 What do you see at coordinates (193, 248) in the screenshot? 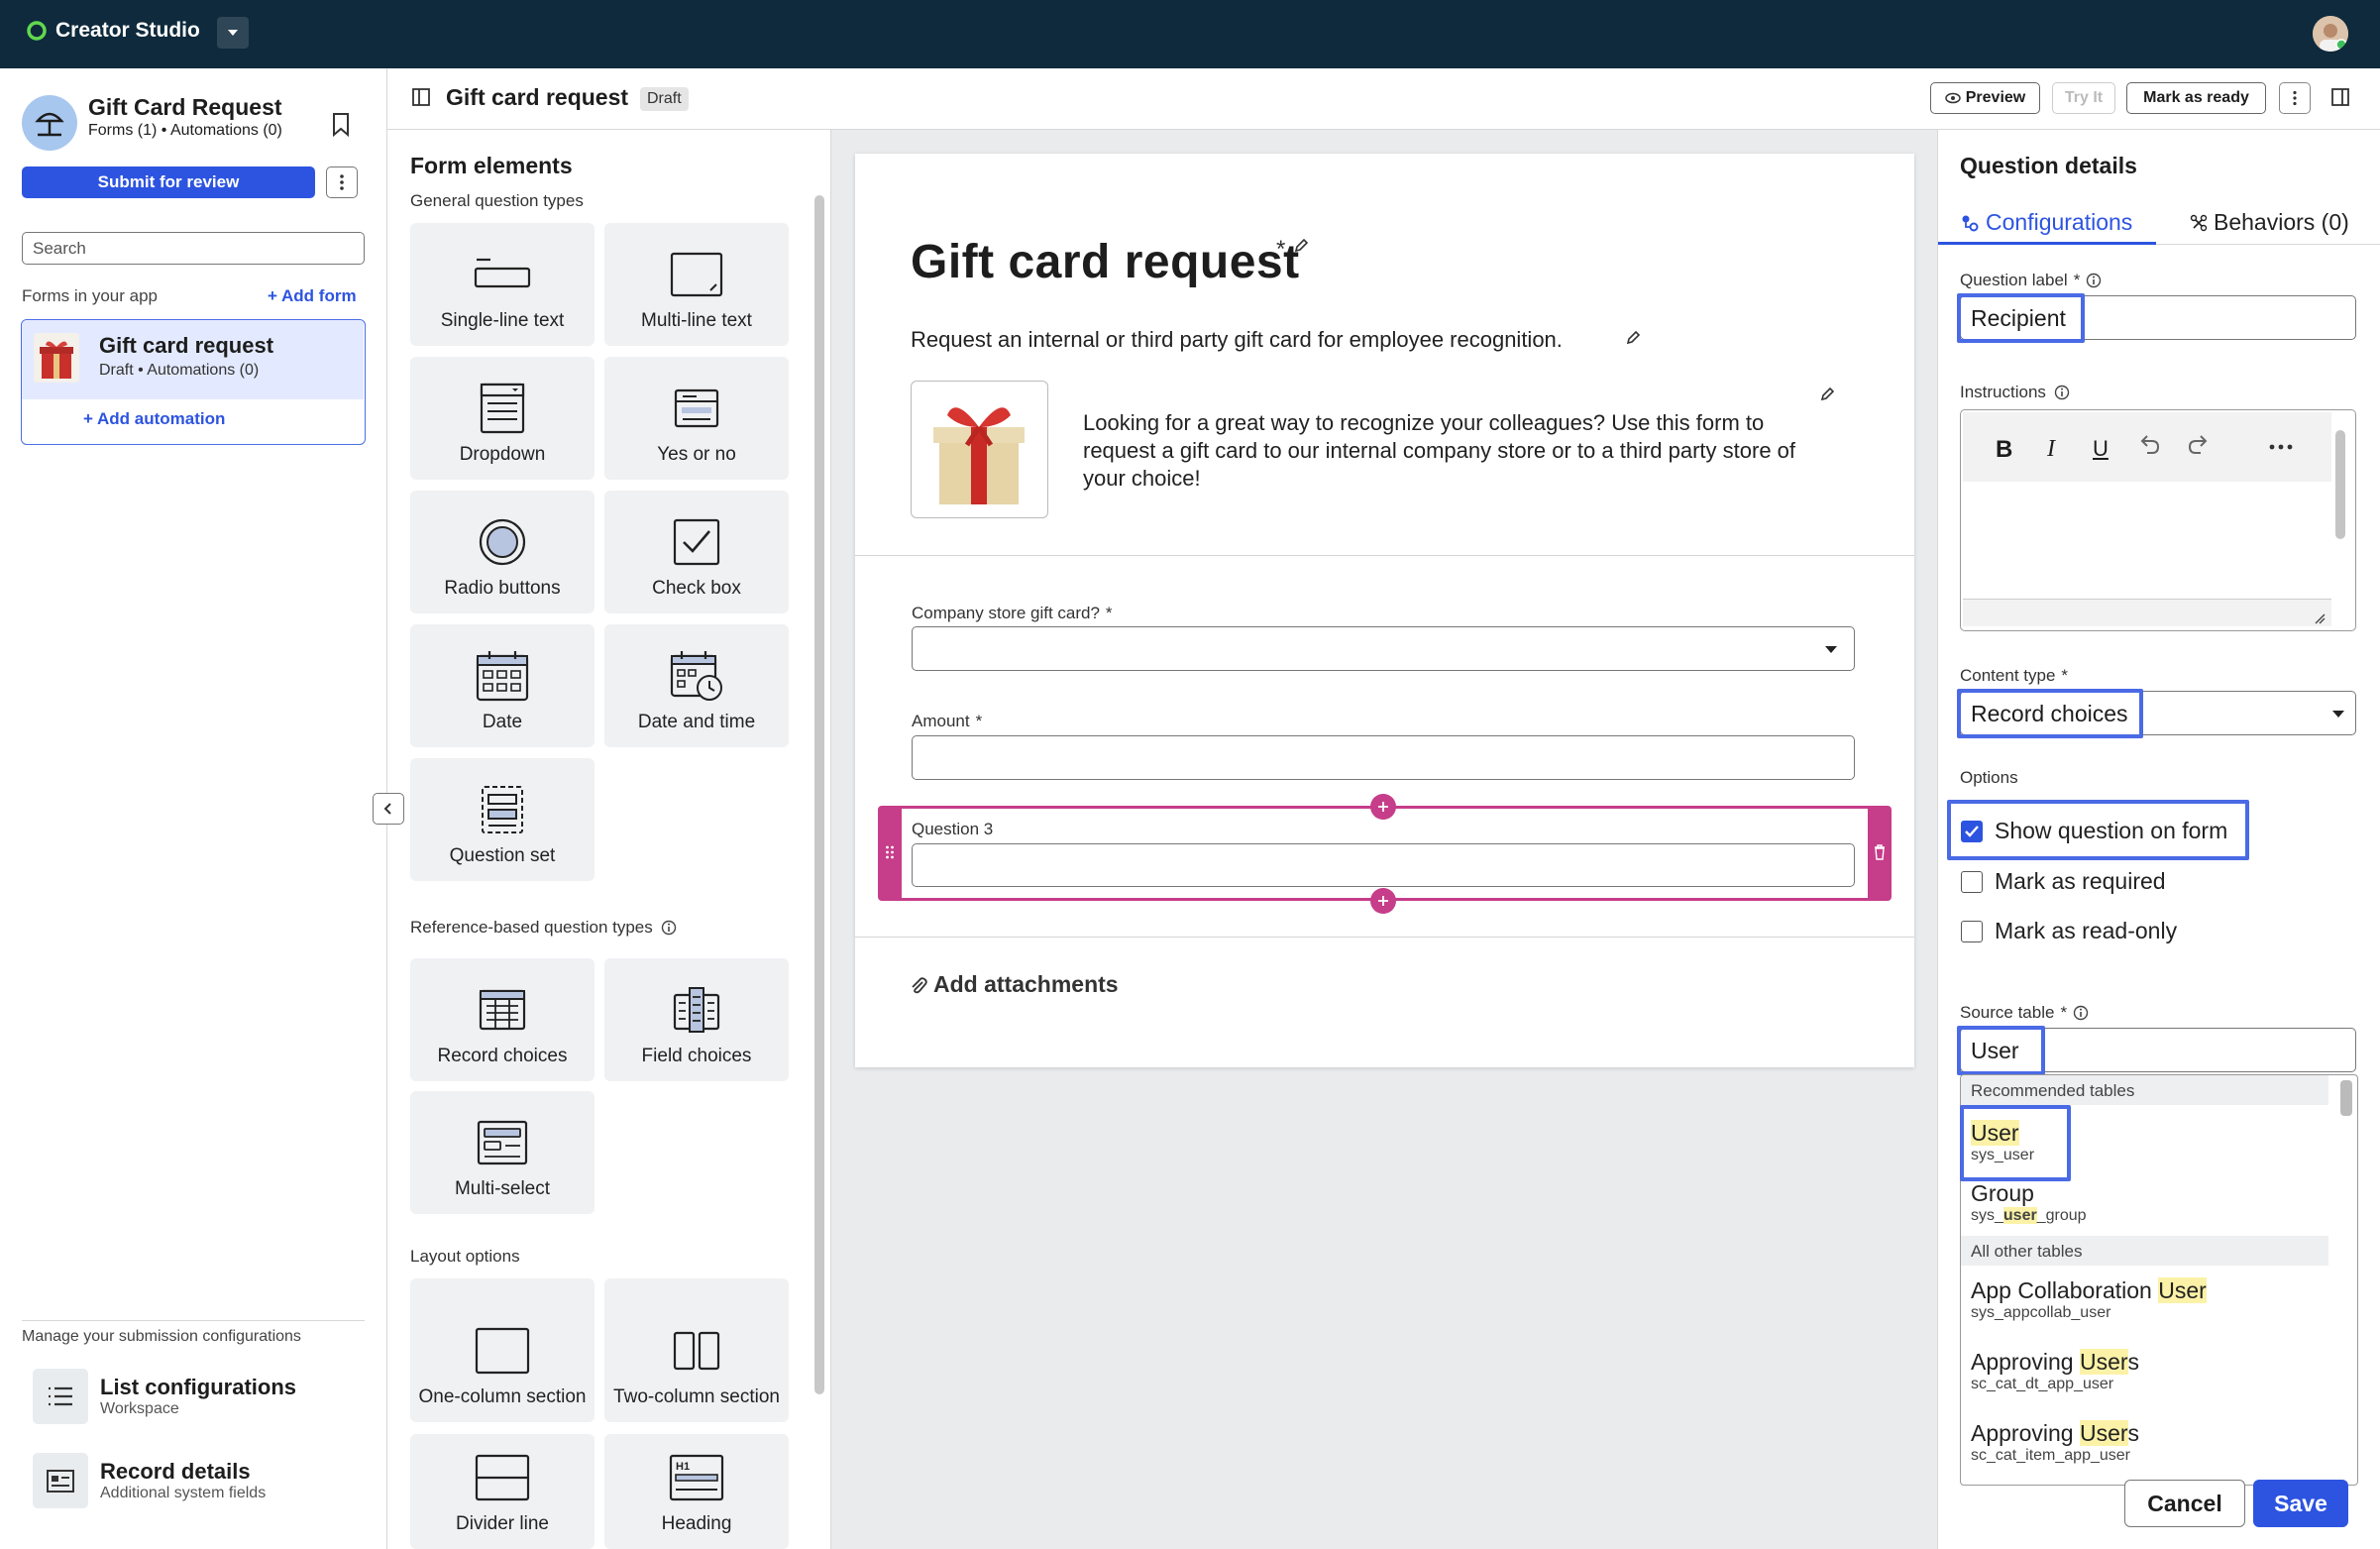
I see `search-input: Search` at bounding box center [193, 248].